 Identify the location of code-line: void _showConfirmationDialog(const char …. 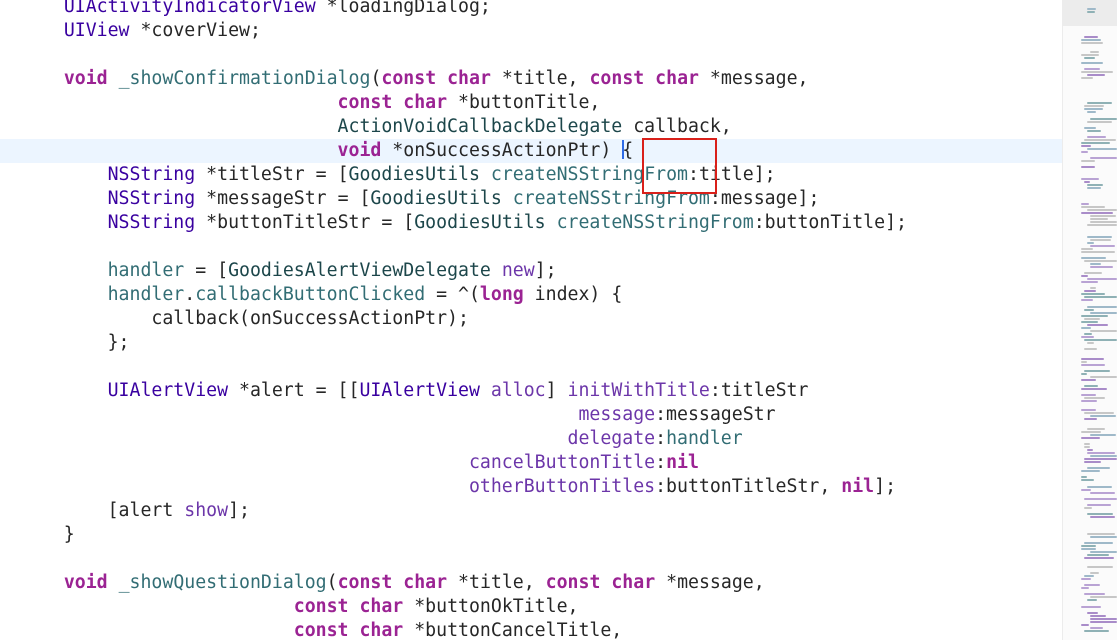
(531, 79).